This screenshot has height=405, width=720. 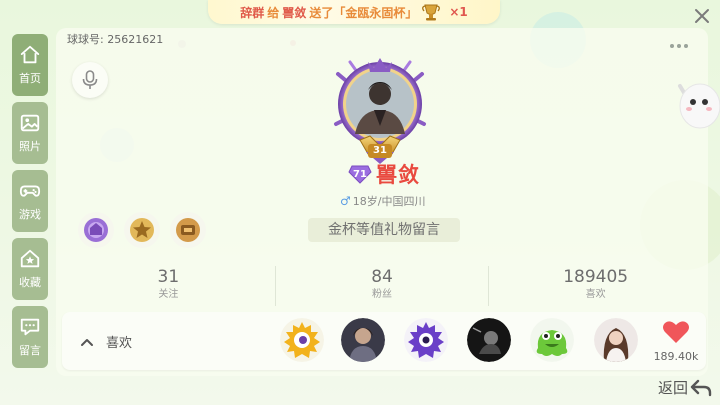 I want to click on bronze-medal-icon, so click(x=188, y=230).